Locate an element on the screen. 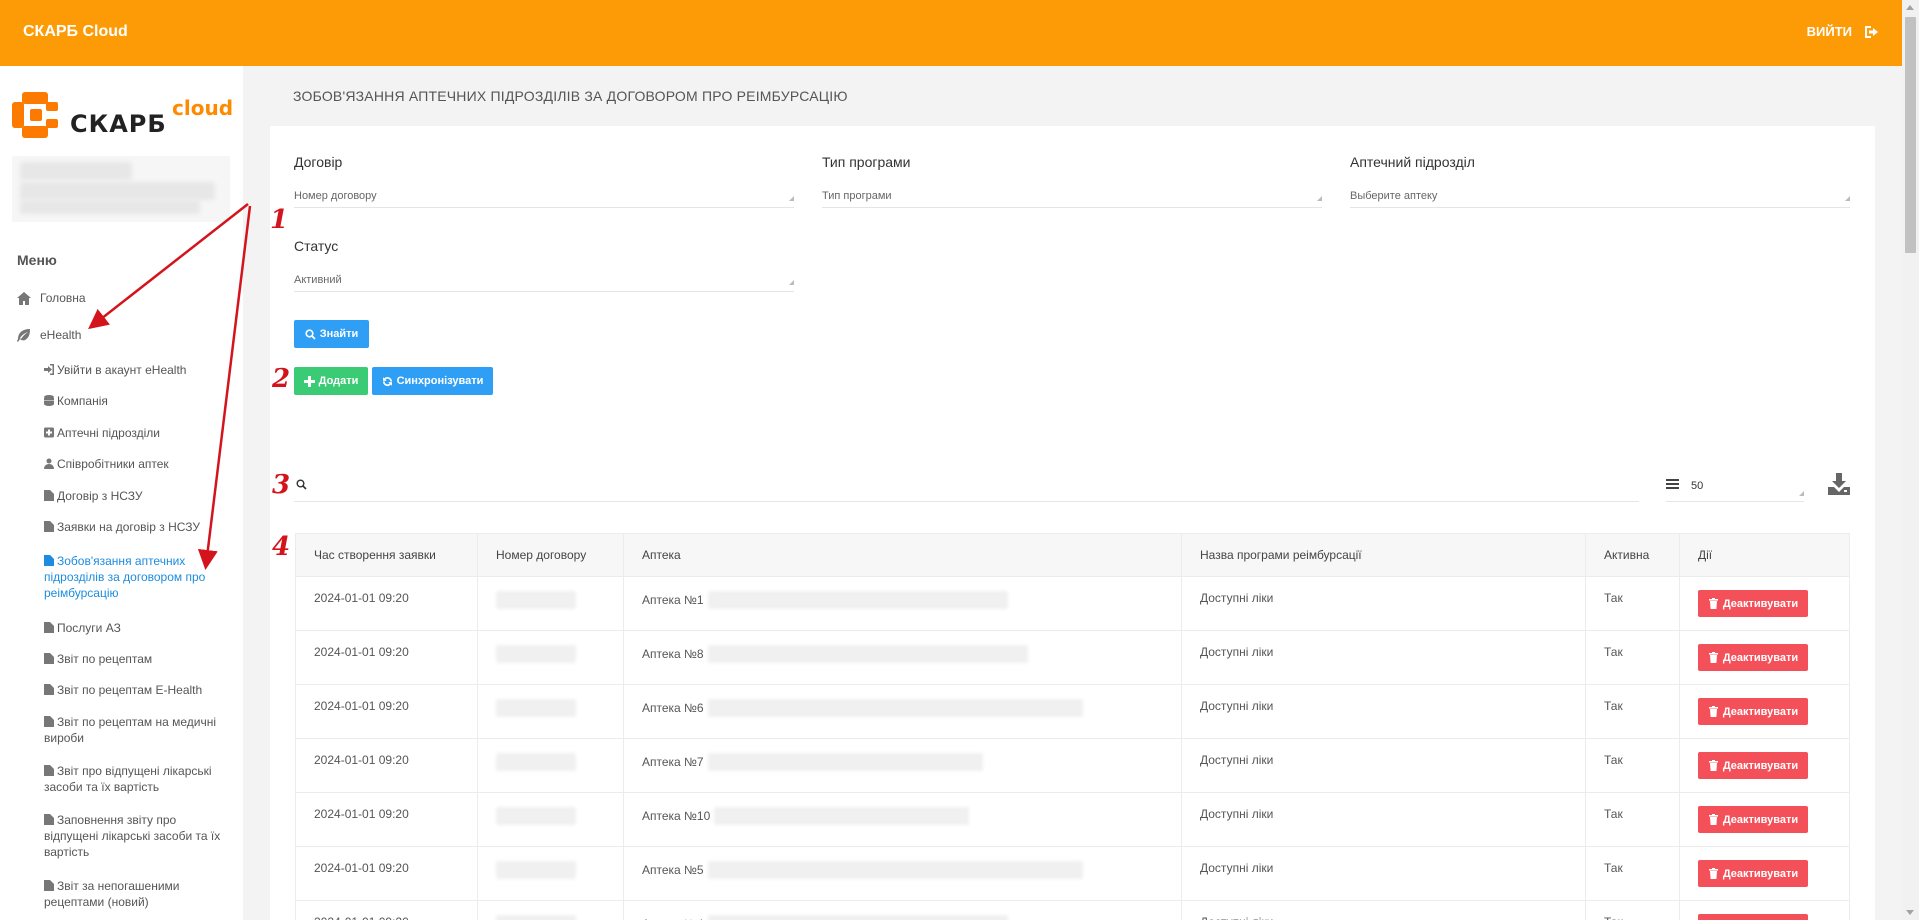 The width and height of the screenshot is (1919, 920). program-type-label: Тип програми is located at coordinates (866, 162).